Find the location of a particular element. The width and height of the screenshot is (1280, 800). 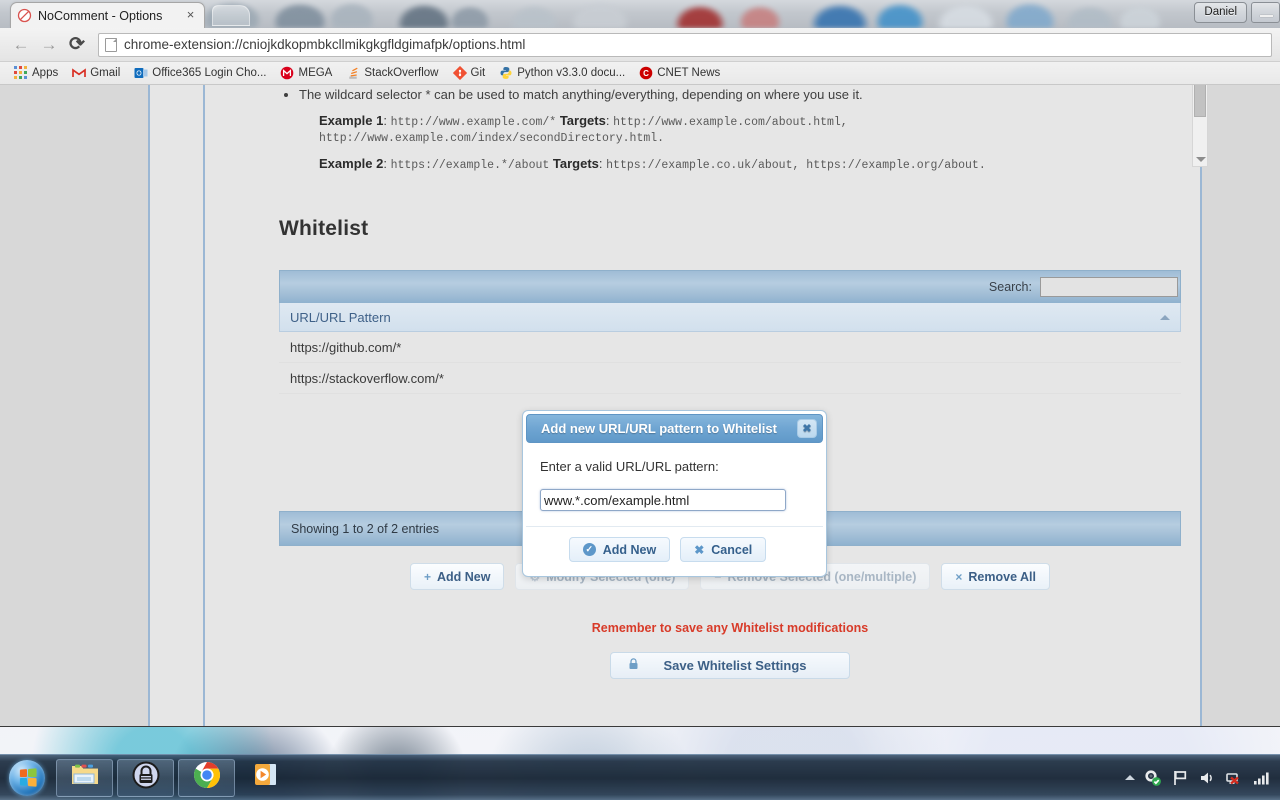

bookmark-apps: Apps is located at coordinates (36, 73).